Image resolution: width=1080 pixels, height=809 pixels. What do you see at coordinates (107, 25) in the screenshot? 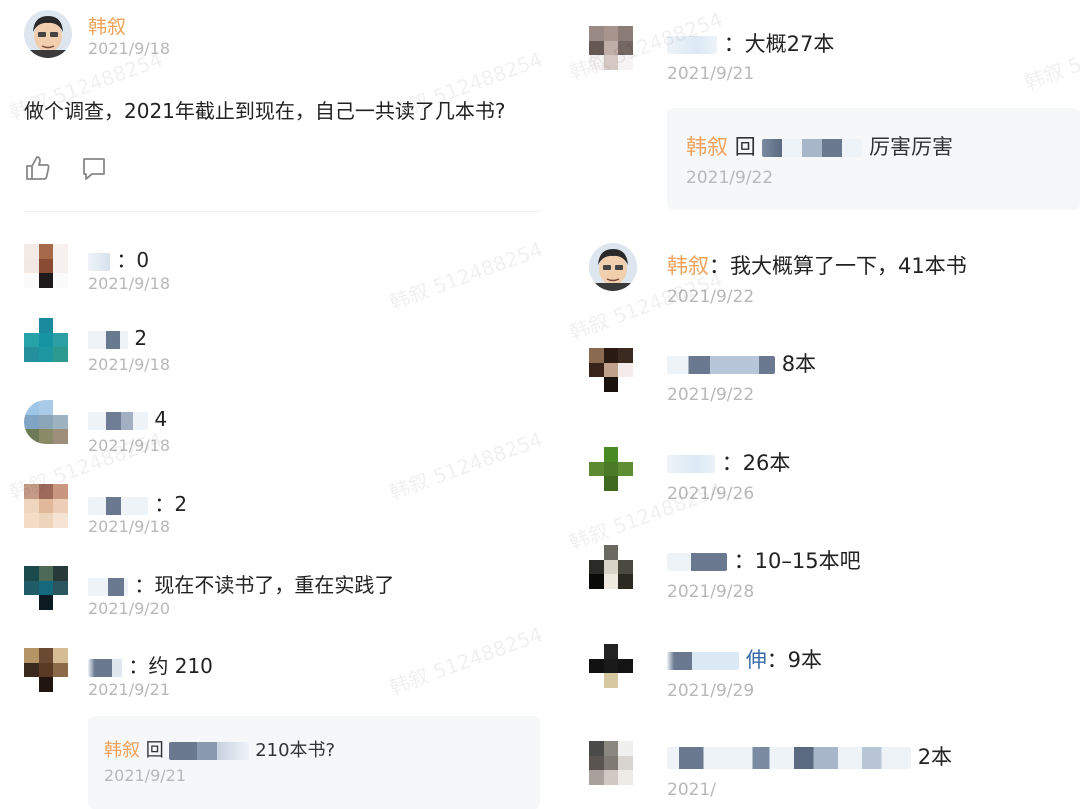
I see `post-author-name: 韩叙` at bounding box center [107, 25].